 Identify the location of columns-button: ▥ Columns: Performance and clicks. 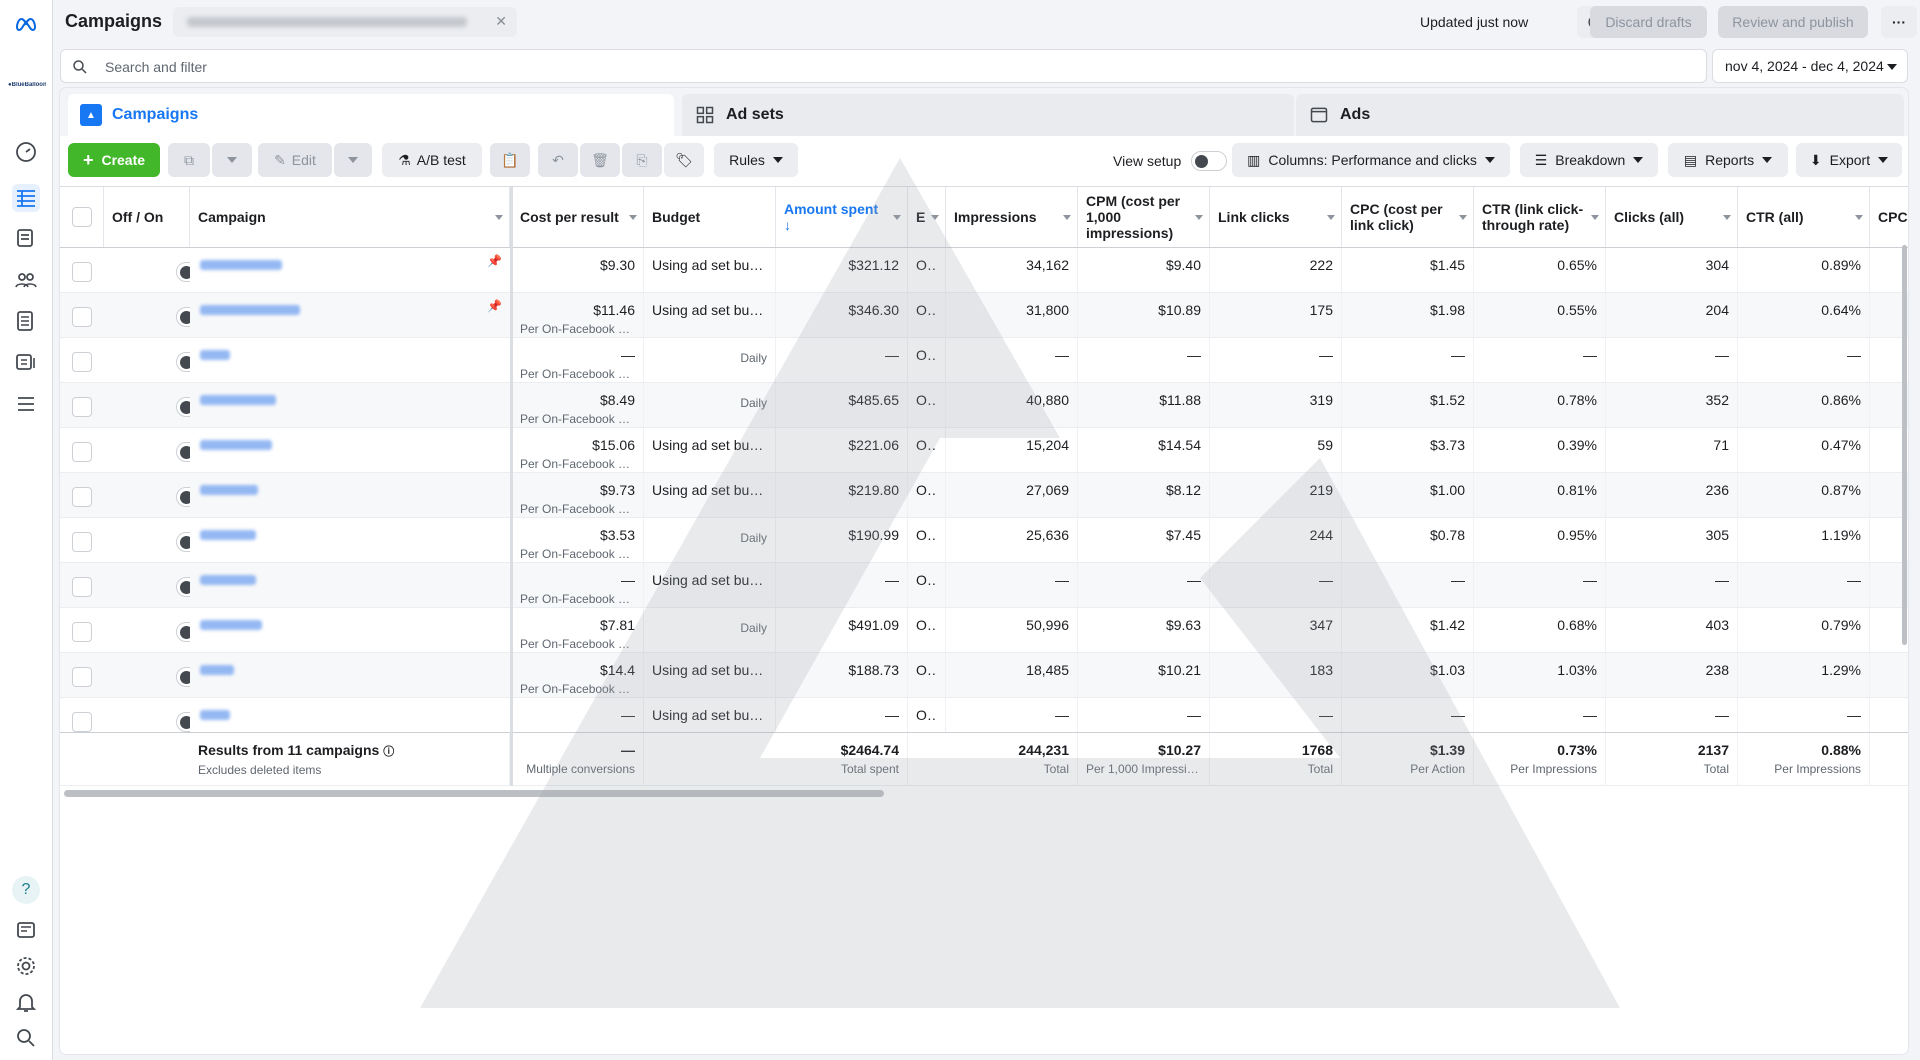
(1371, 160).